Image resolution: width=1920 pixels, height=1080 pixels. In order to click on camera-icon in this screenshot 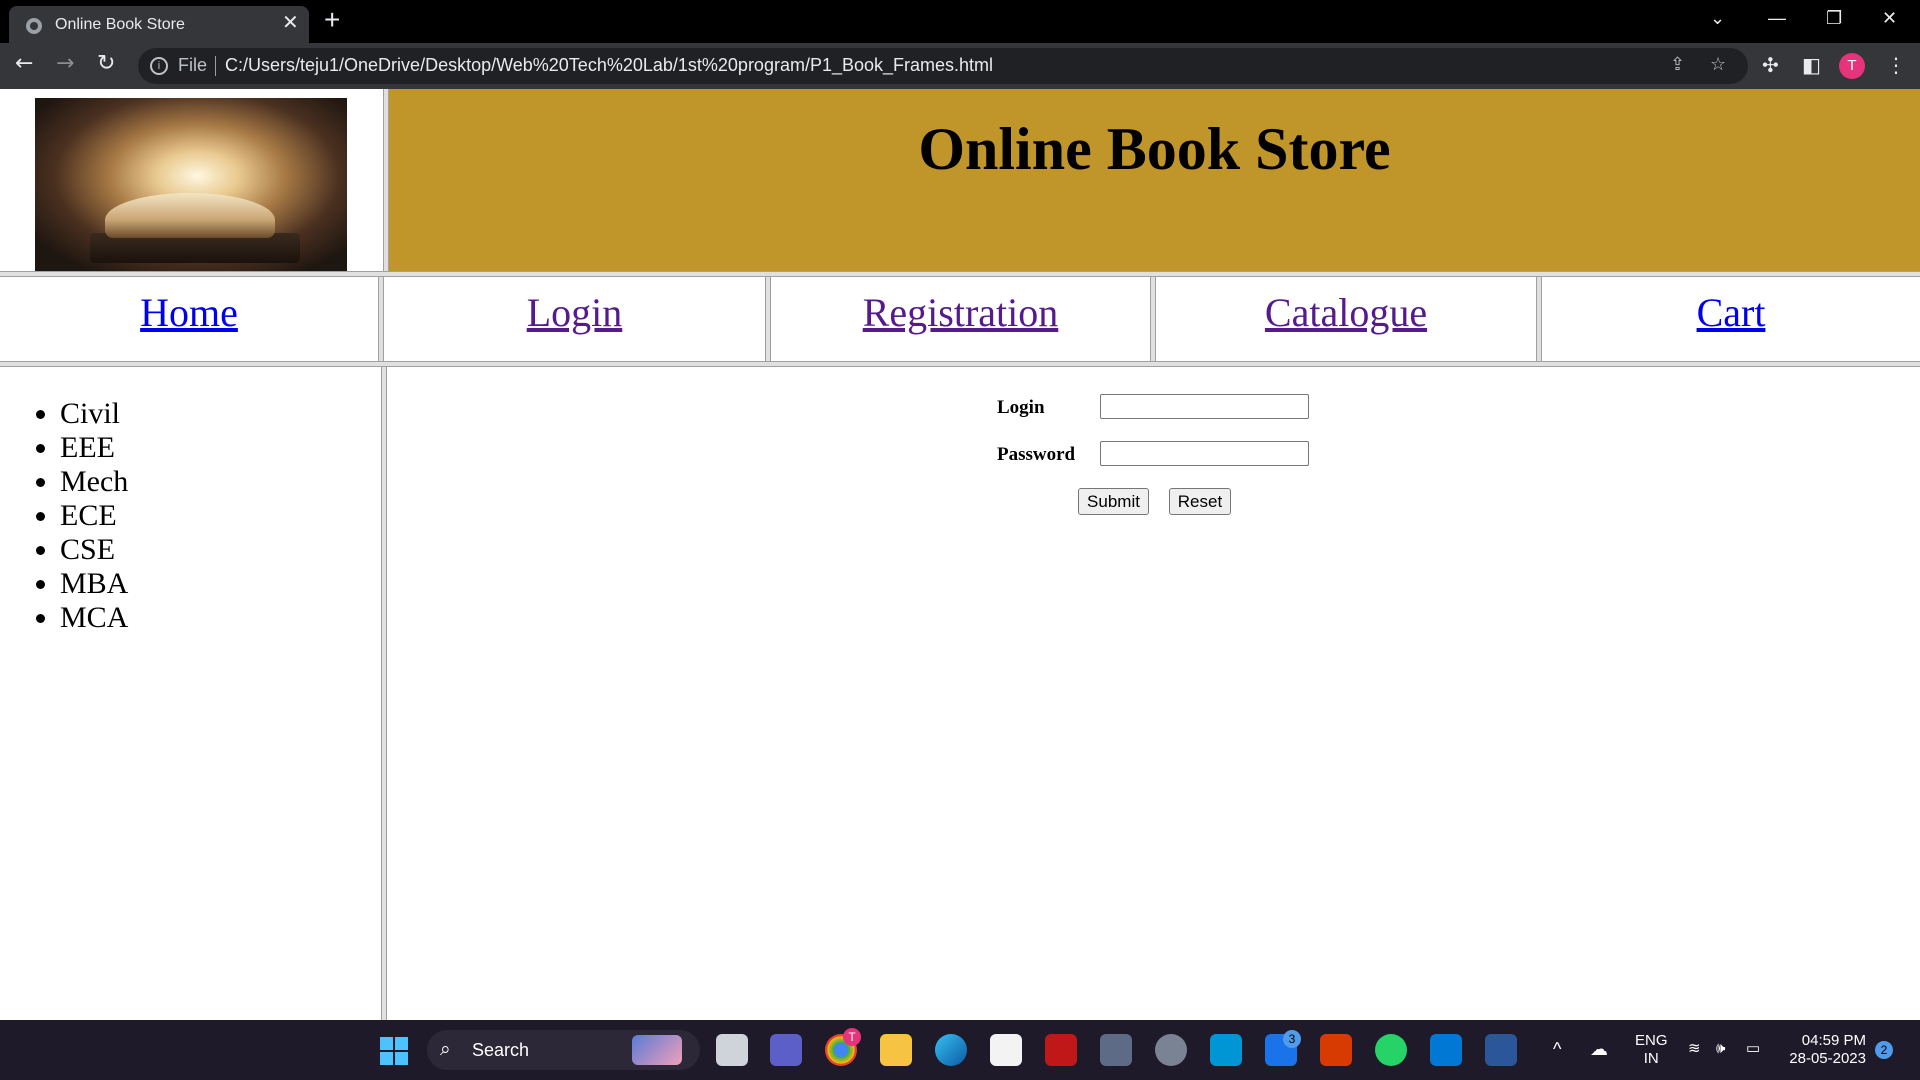, I will do `click(1116, 1050)`.